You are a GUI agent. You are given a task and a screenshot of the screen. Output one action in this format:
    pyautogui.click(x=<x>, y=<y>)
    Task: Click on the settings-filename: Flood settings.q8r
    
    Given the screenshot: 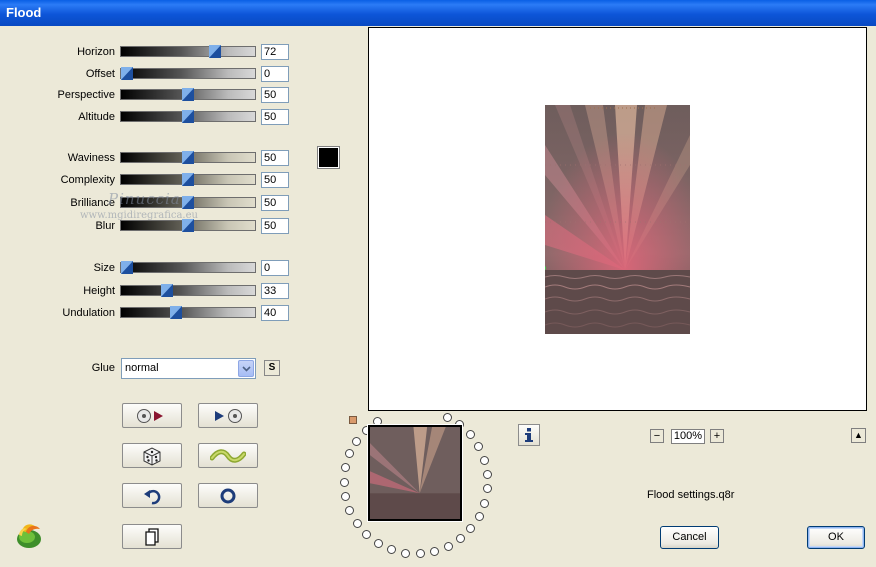 What is the action you would take?
    pyautogui.click(x=691, y=495)
    